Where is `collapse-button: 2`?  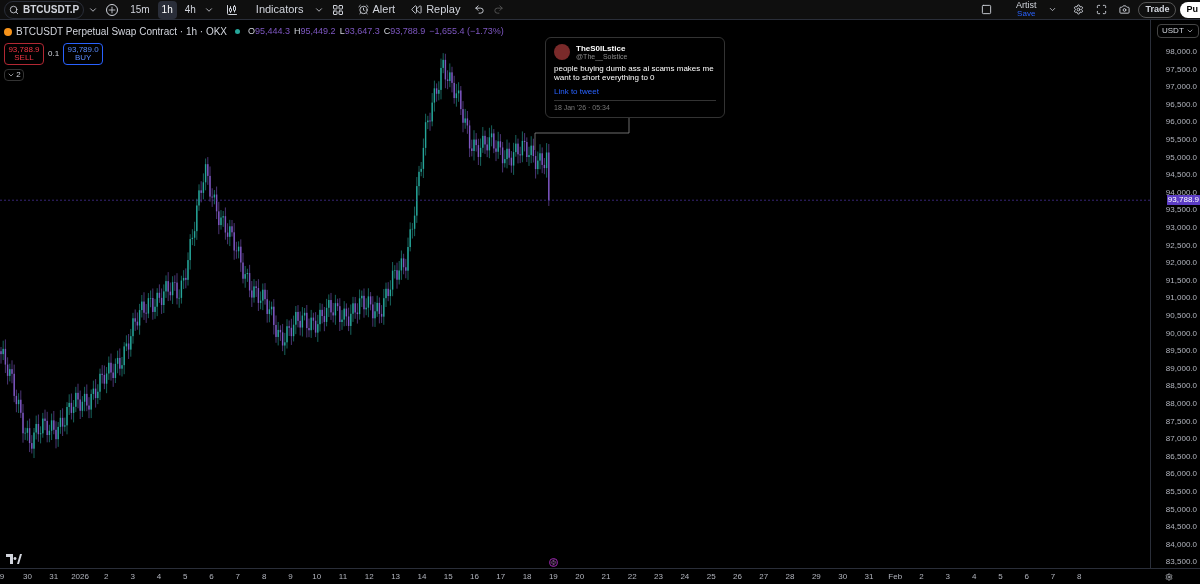
collapse-button: 2 is located at coordinates (14, 75).